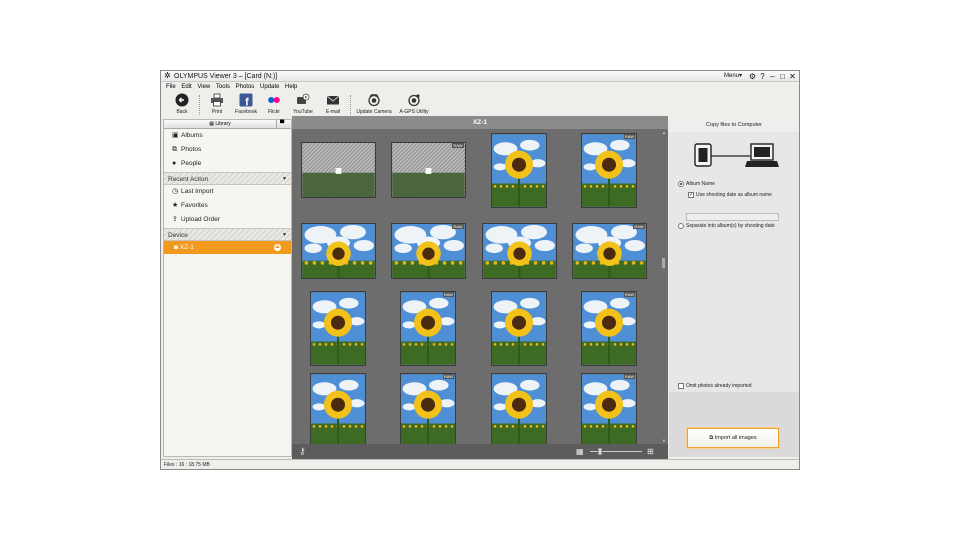  Describe the element at coordinates (664, 440) in the screenshot. I see `scroll-down-icon: ▼` at that location.